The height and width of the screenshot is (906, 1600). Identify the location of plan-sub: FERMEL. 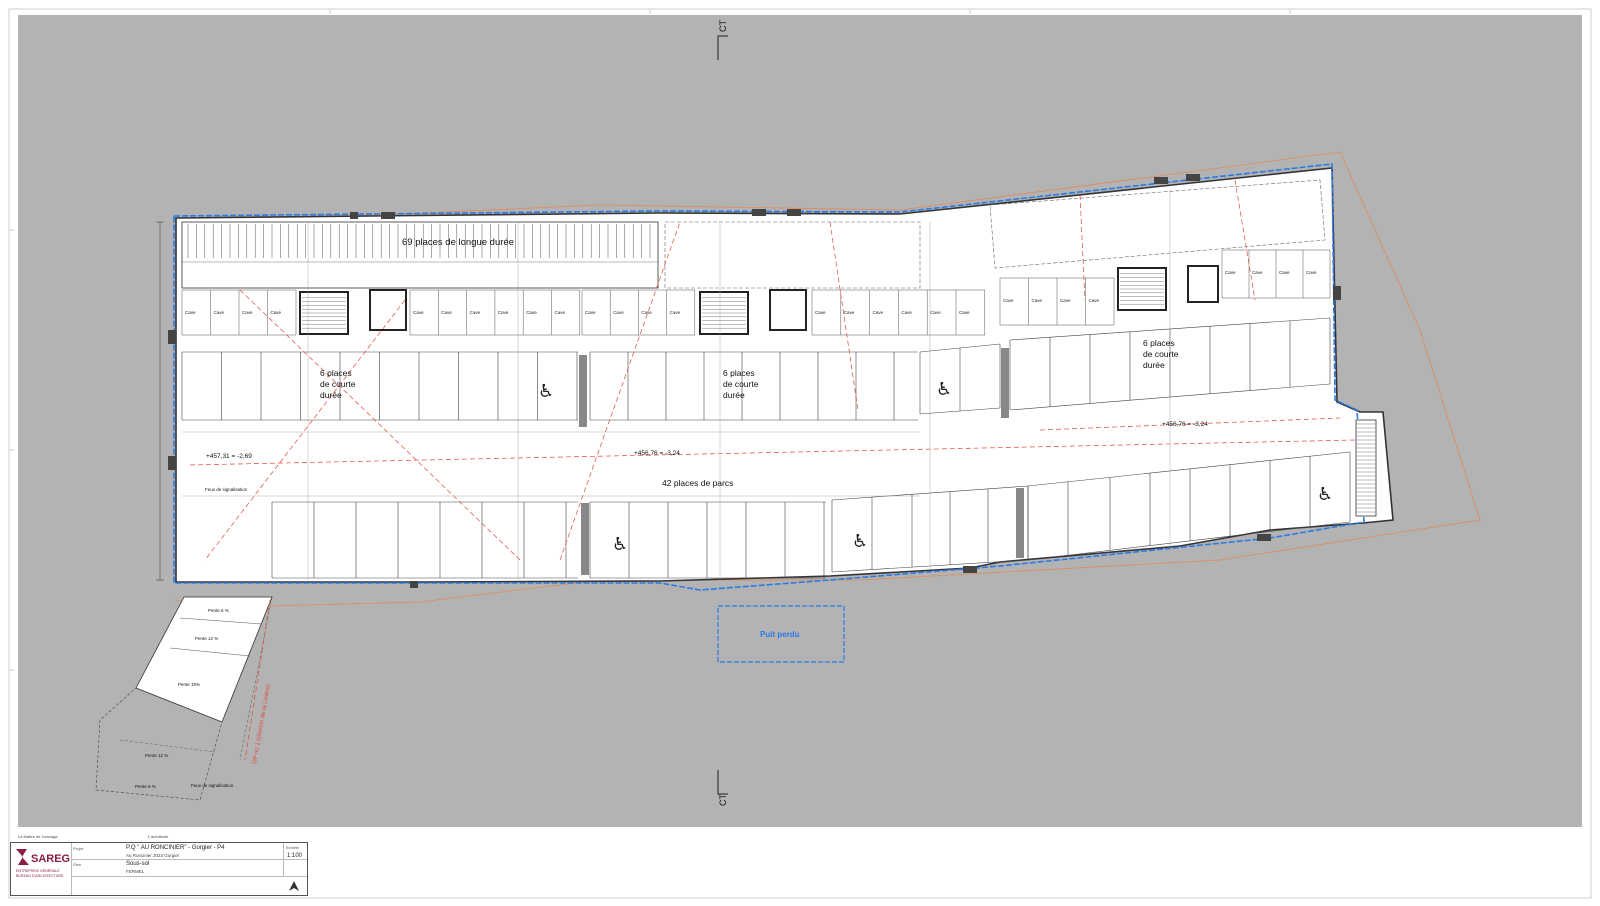
(135, 871).